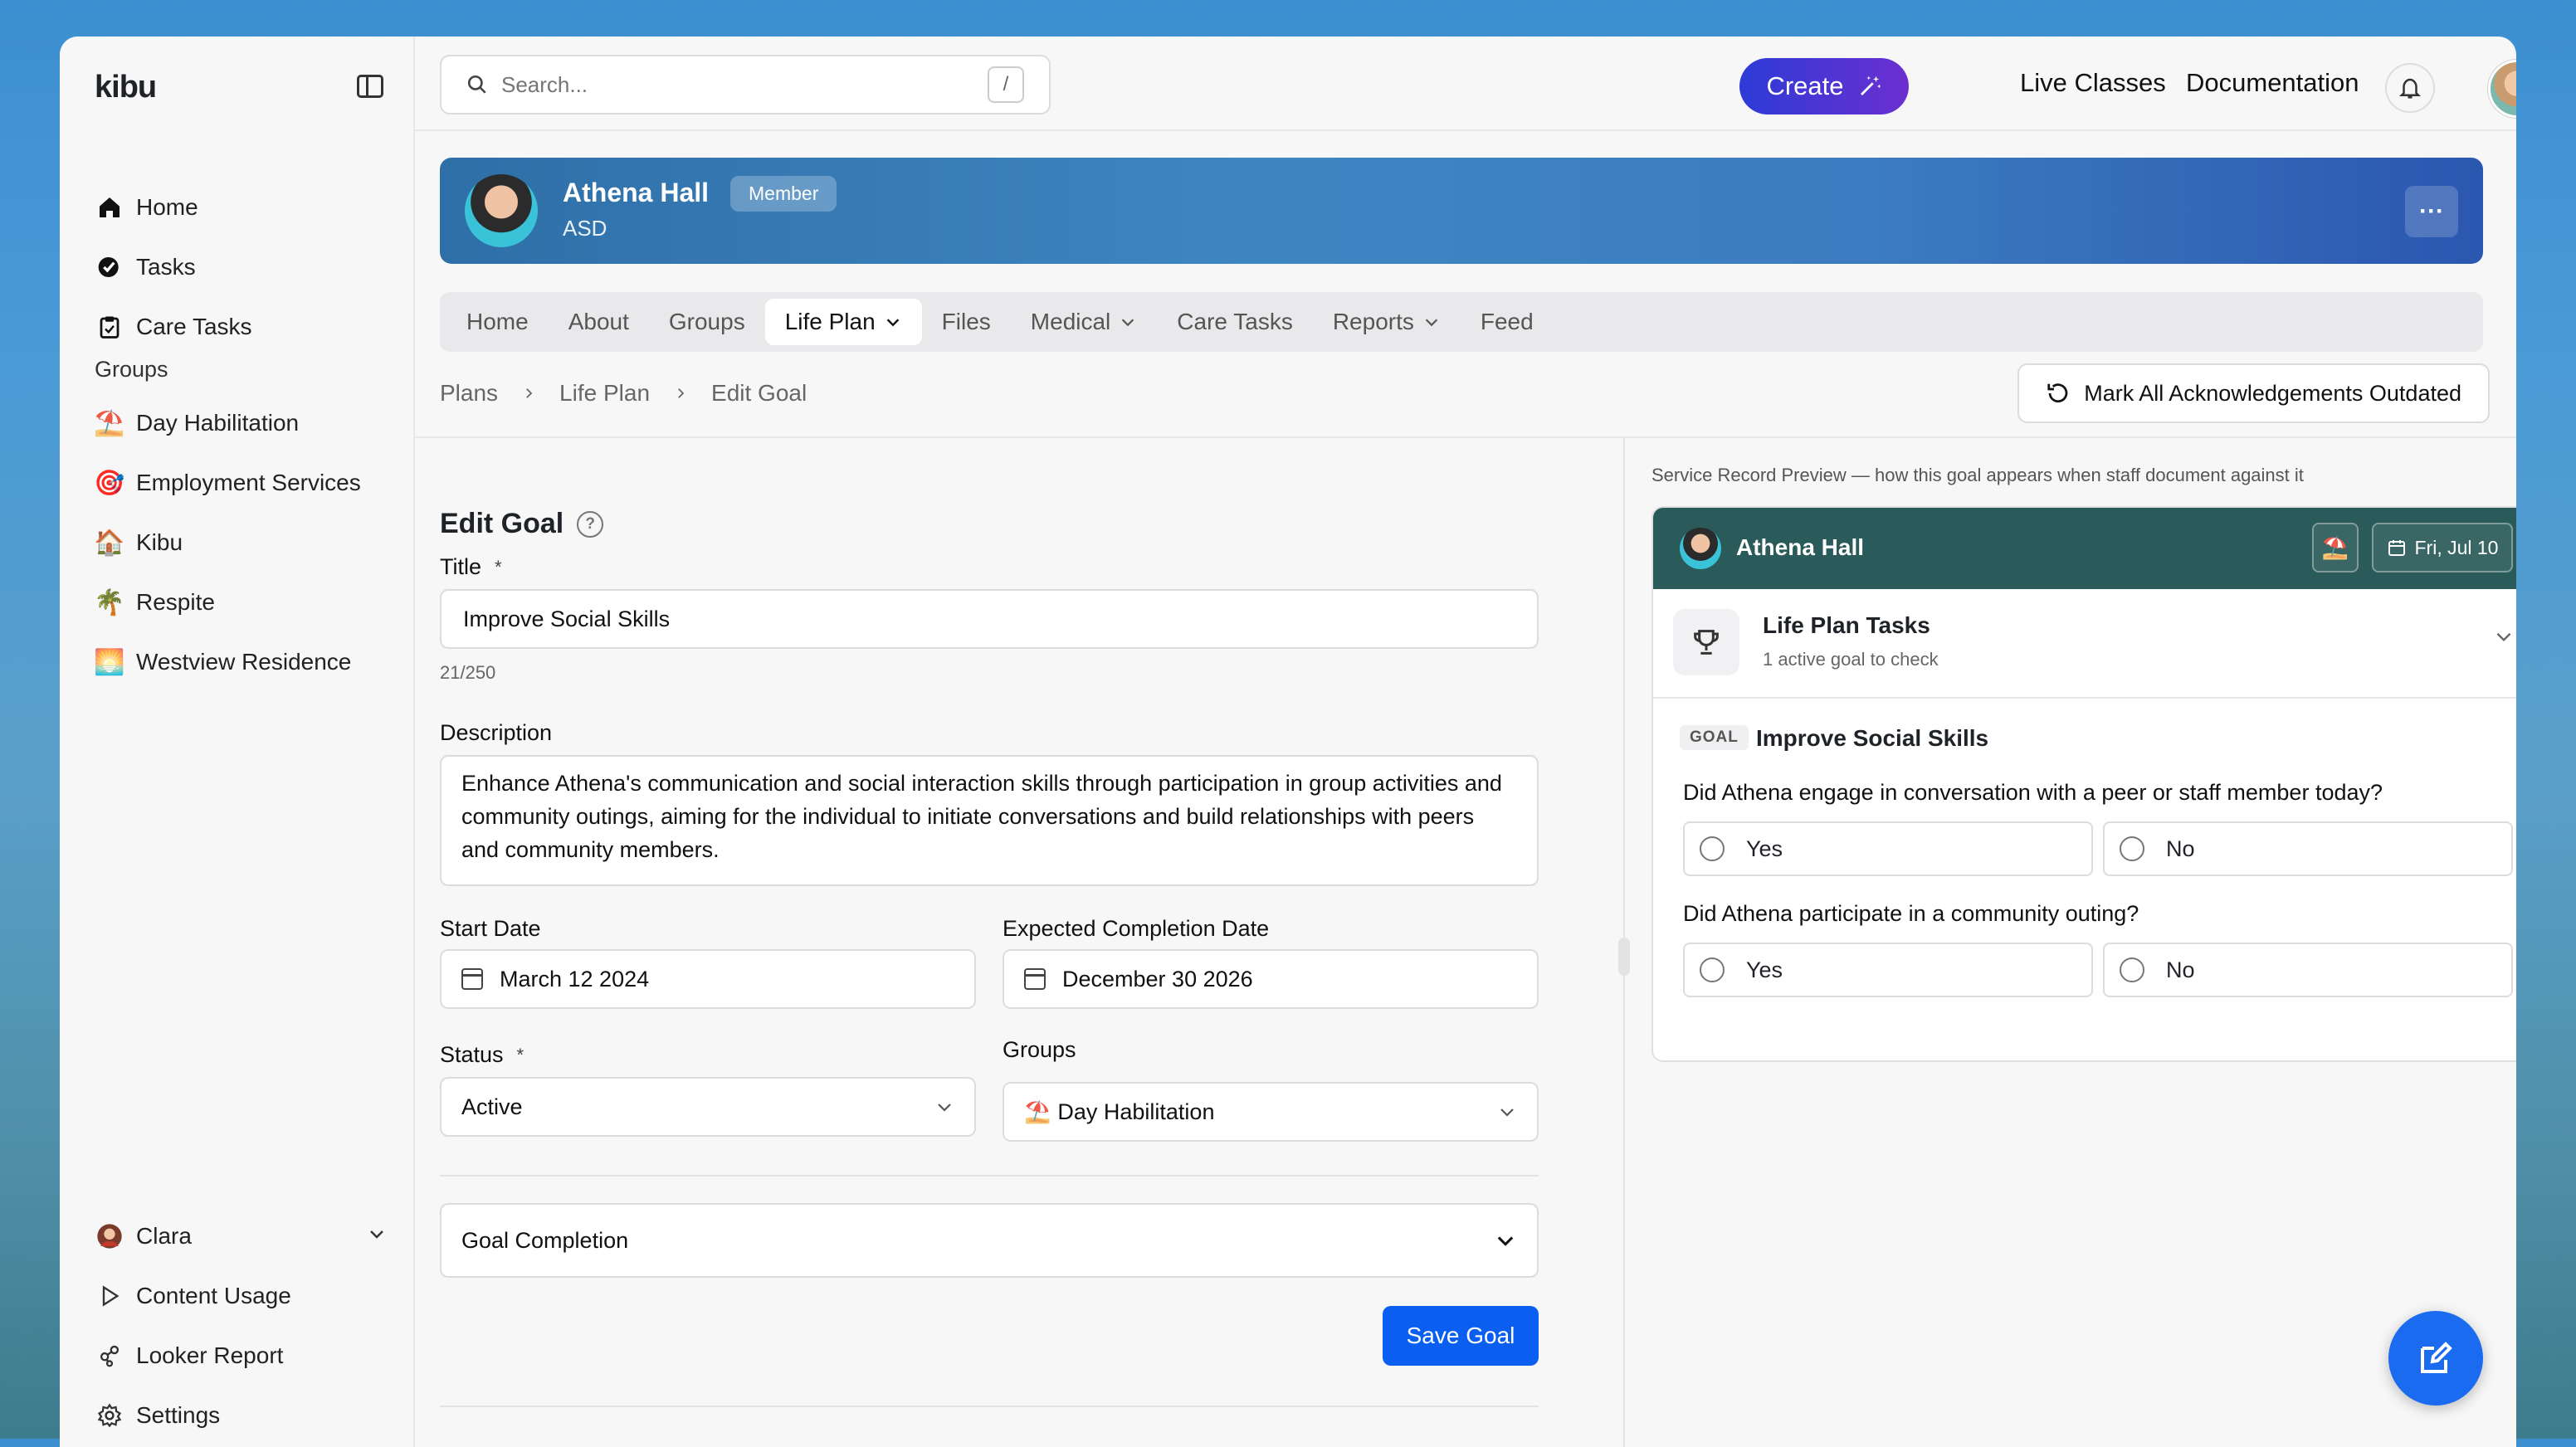 The image size is (2576, 1447). What do you see at coordinates (2410, 88) in the screenshot?
I see `notifications-button` at bounding box center [2410, 88].